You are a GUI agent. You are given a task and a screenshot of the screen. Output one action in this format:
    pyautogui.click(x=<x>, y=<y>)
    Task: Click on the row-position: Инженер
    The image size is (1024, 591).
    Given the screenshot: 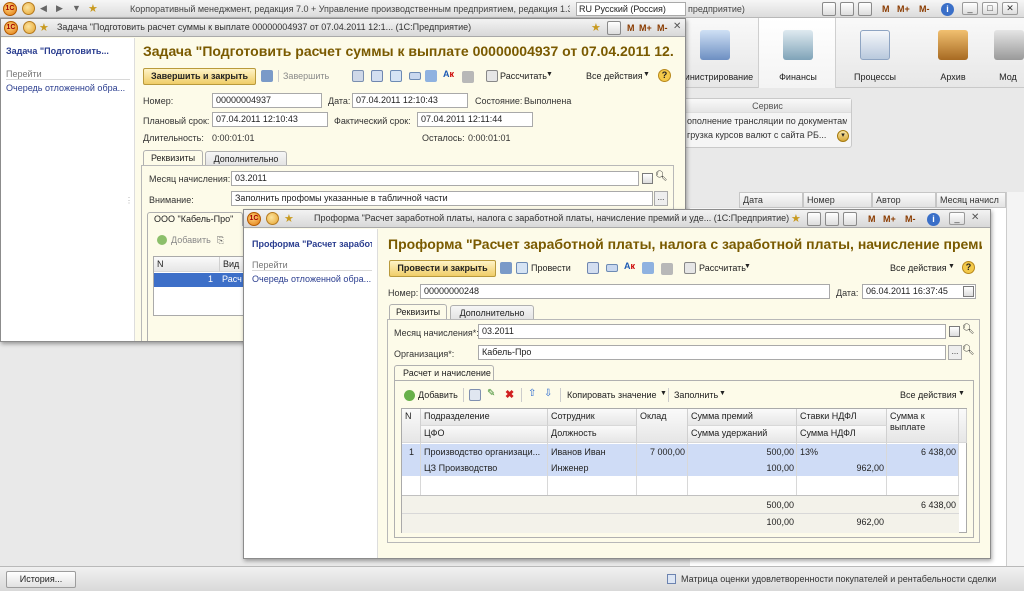 What is the action you would take?
    pyautogui.click(x=592, y=468)
    